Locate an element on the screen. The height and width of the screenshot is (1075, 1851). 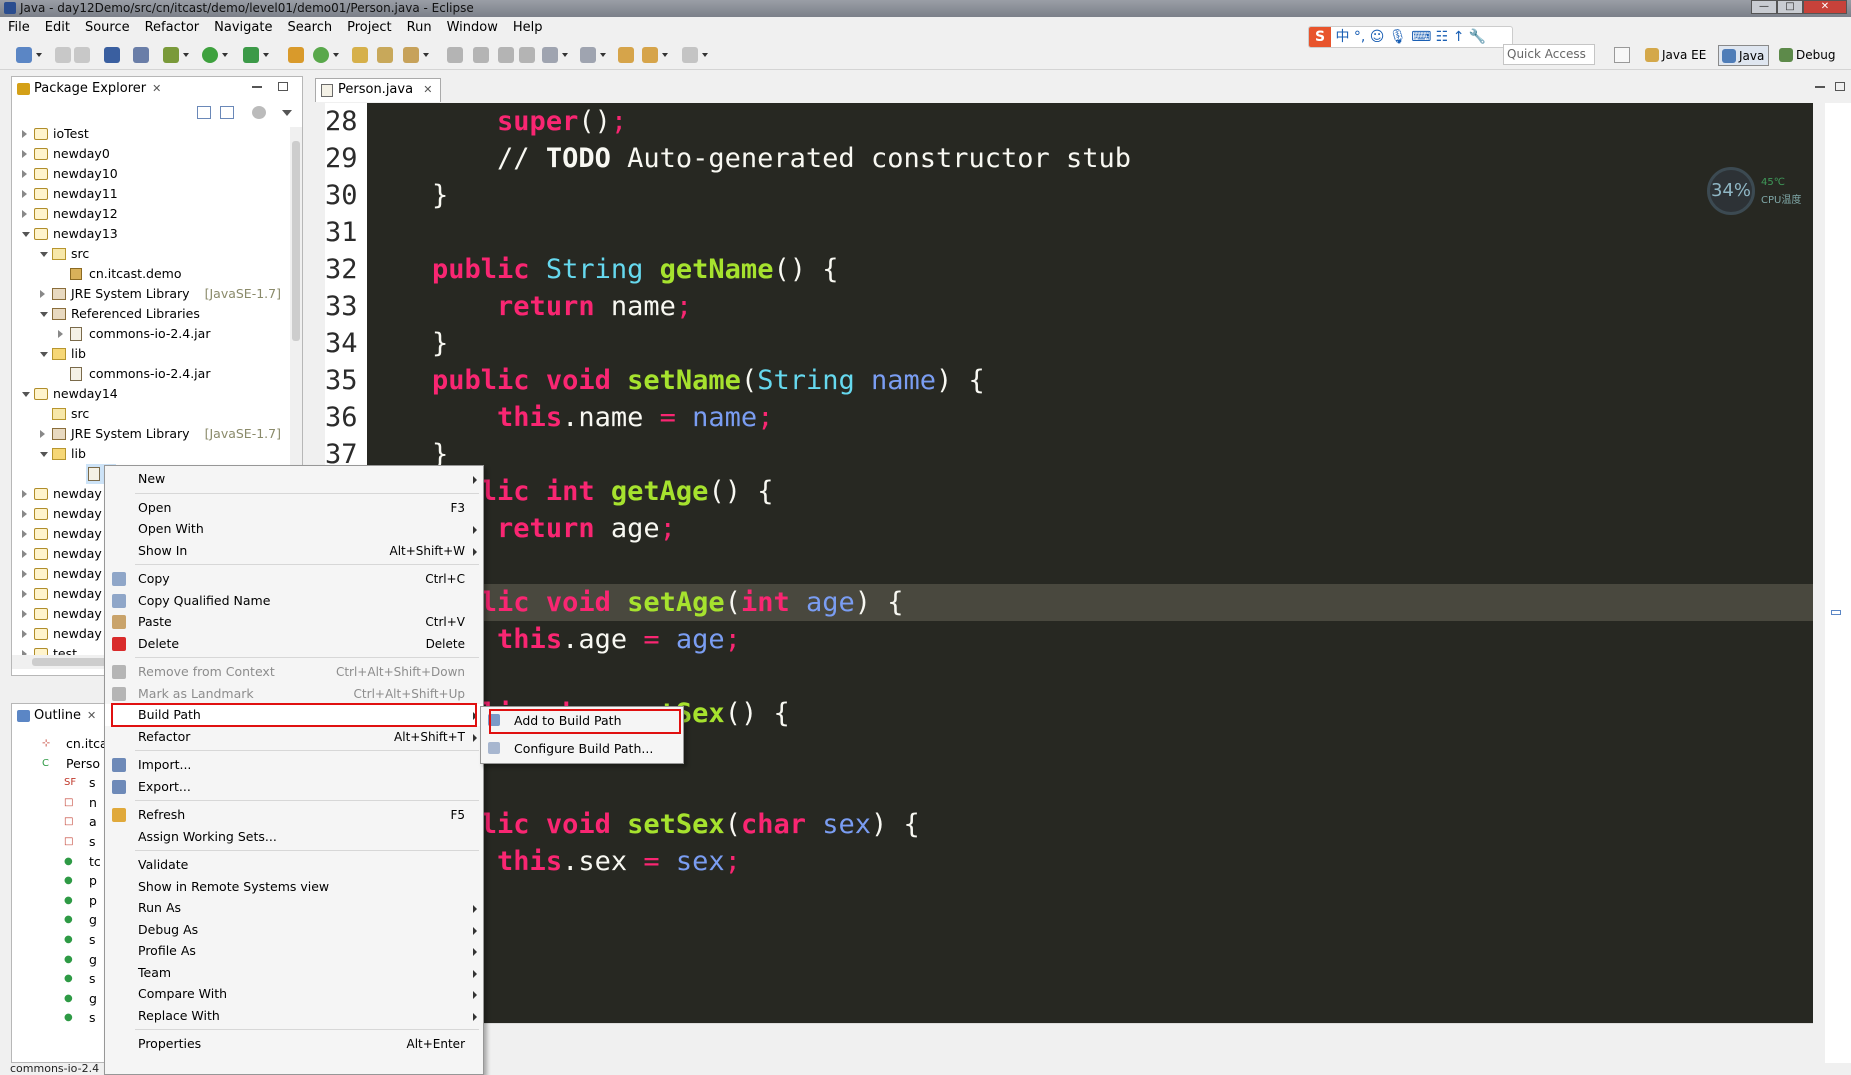
submenu-item-add-to-build-path: Add to Build Path is located at coordinates (582, 721).